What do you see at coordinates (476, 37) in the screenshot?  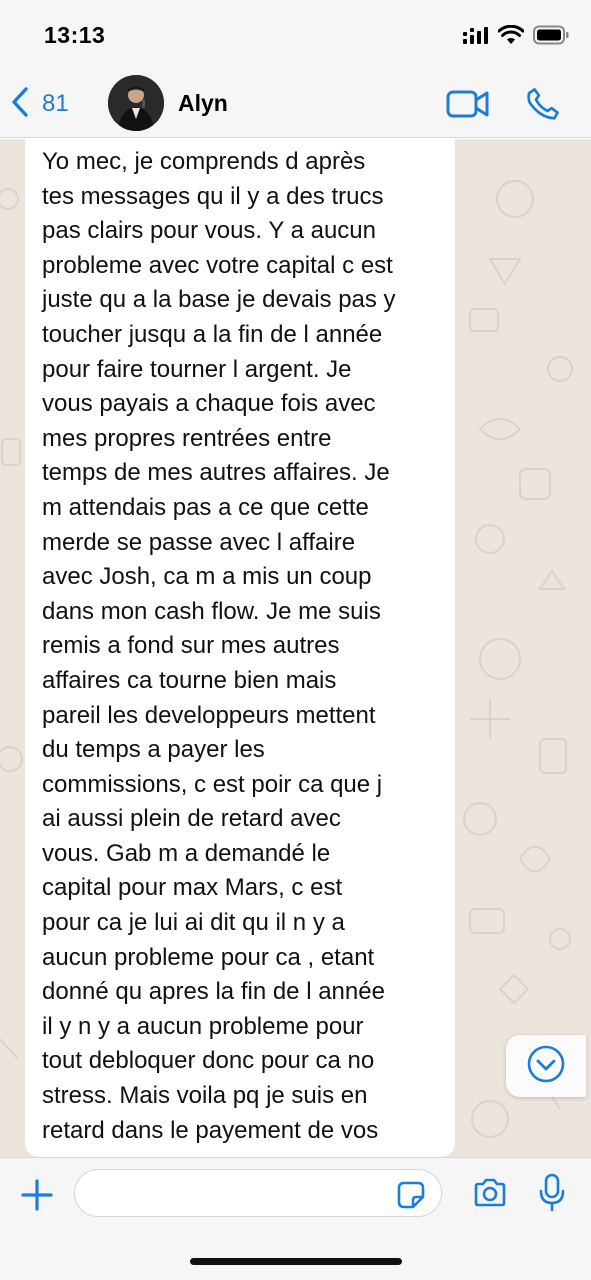 I see `signal-icon` at bounding box center [476, 37].